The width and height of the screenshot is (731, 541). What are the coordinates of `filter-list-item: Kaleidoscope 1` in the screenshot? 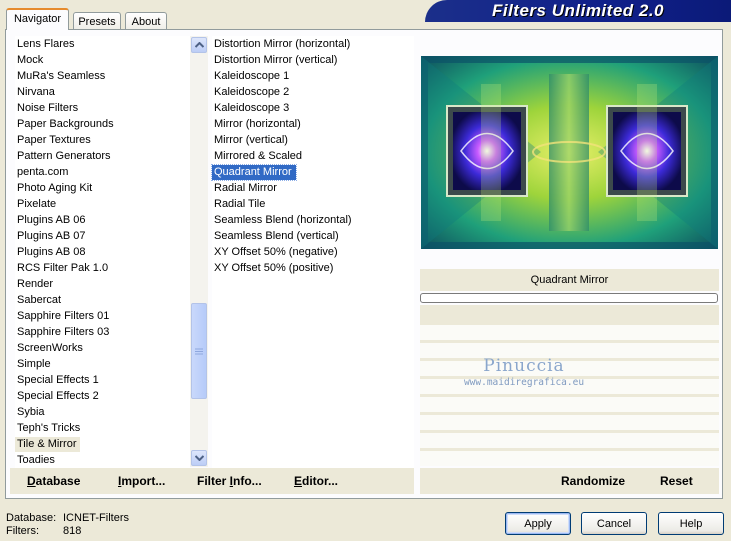 It's located at (252, 76).